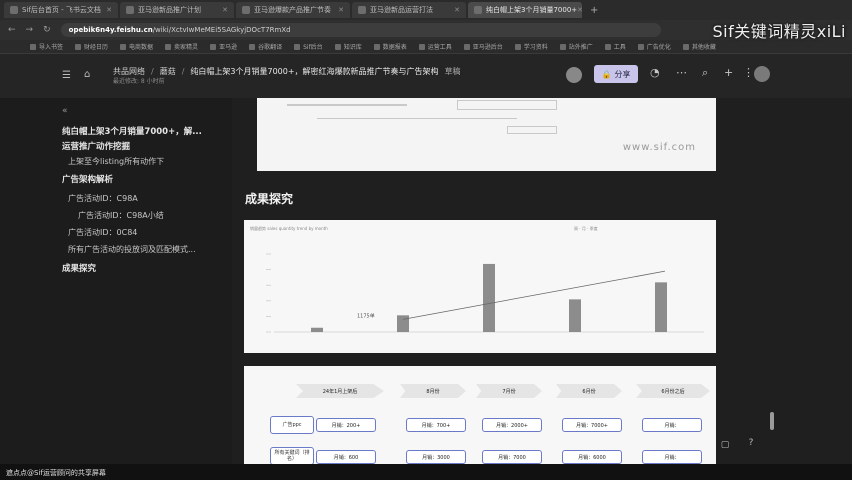 The width and height of the screenshot is (852, 480). I want to click on tab-label: 亚马逊新品运营打法, so click(401, 10).